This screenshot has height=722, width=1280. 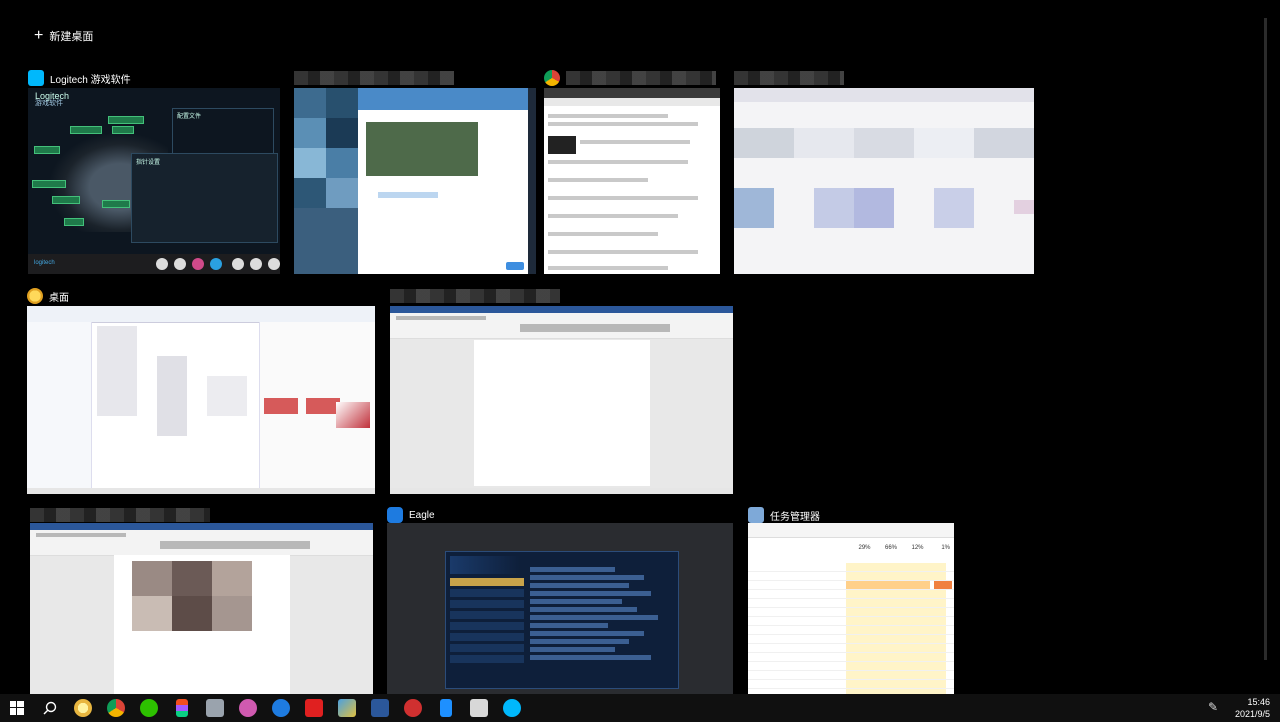 I want to click on globe-icon, so click(x=216, y=264).